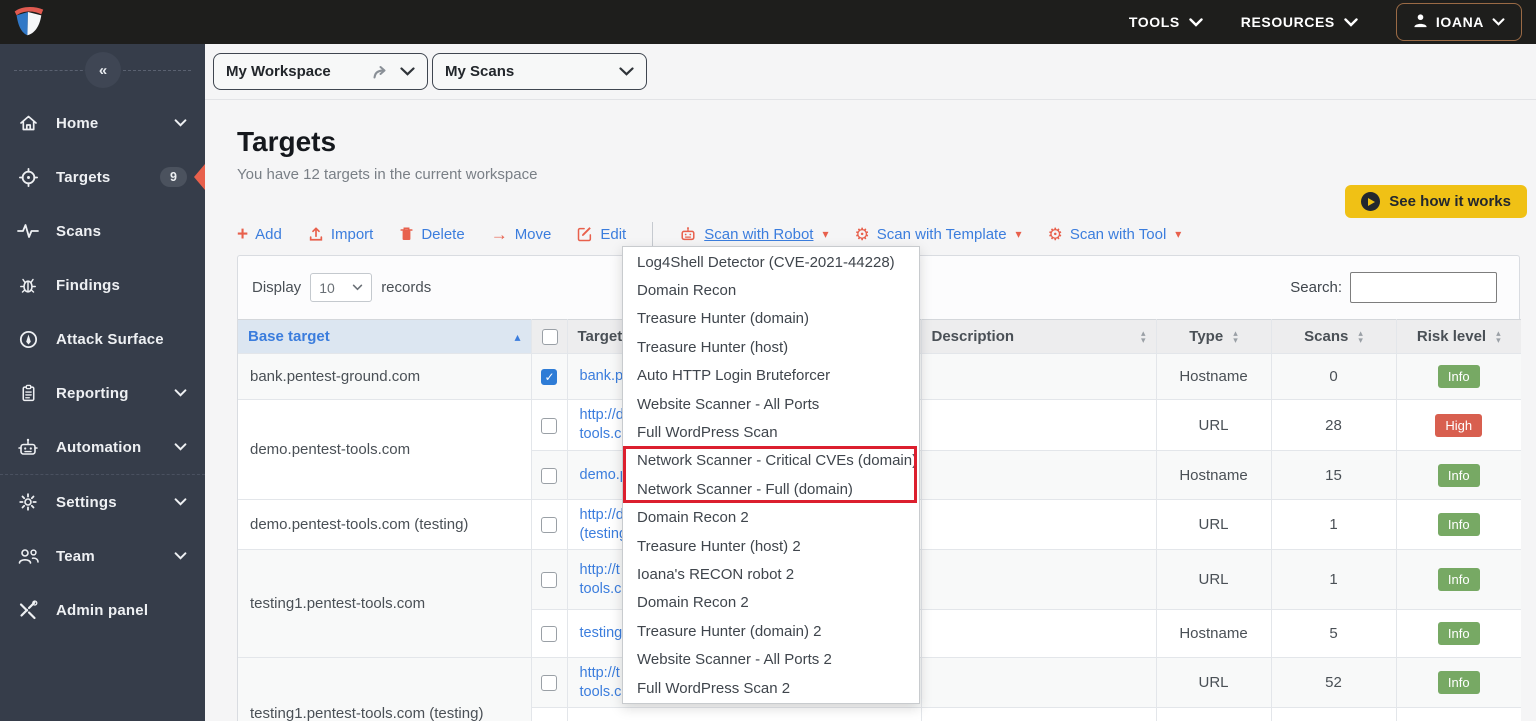  I want to click on select-all-header, so click(549, 336).